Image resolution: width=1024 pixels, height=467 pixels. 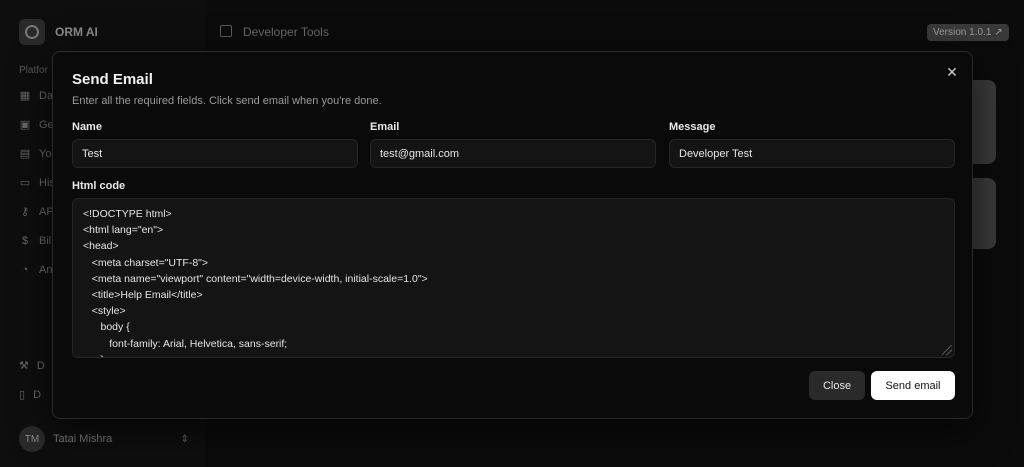 I want to click on version-badge: Version 1.0.1 ↗, so click(x=968, y=32).